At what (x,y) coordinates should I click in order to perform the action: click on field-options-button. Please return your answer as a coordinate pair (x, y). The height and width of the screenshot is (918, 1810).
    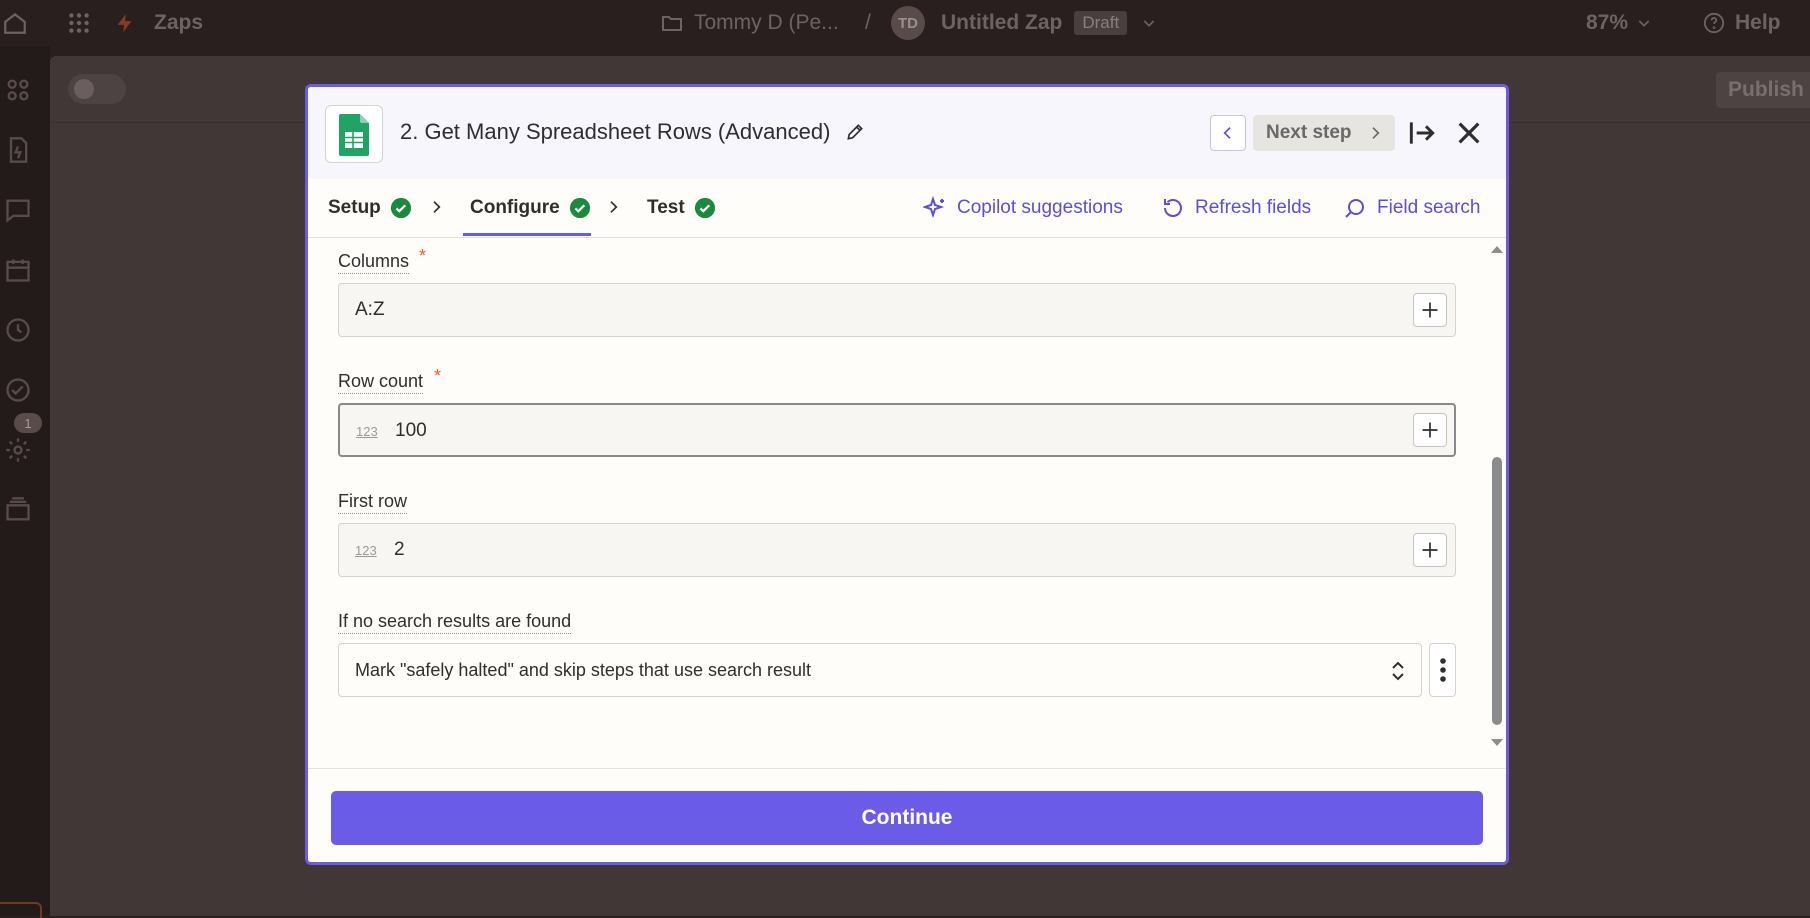
    Looking at the image, I should click on (1442, 670).